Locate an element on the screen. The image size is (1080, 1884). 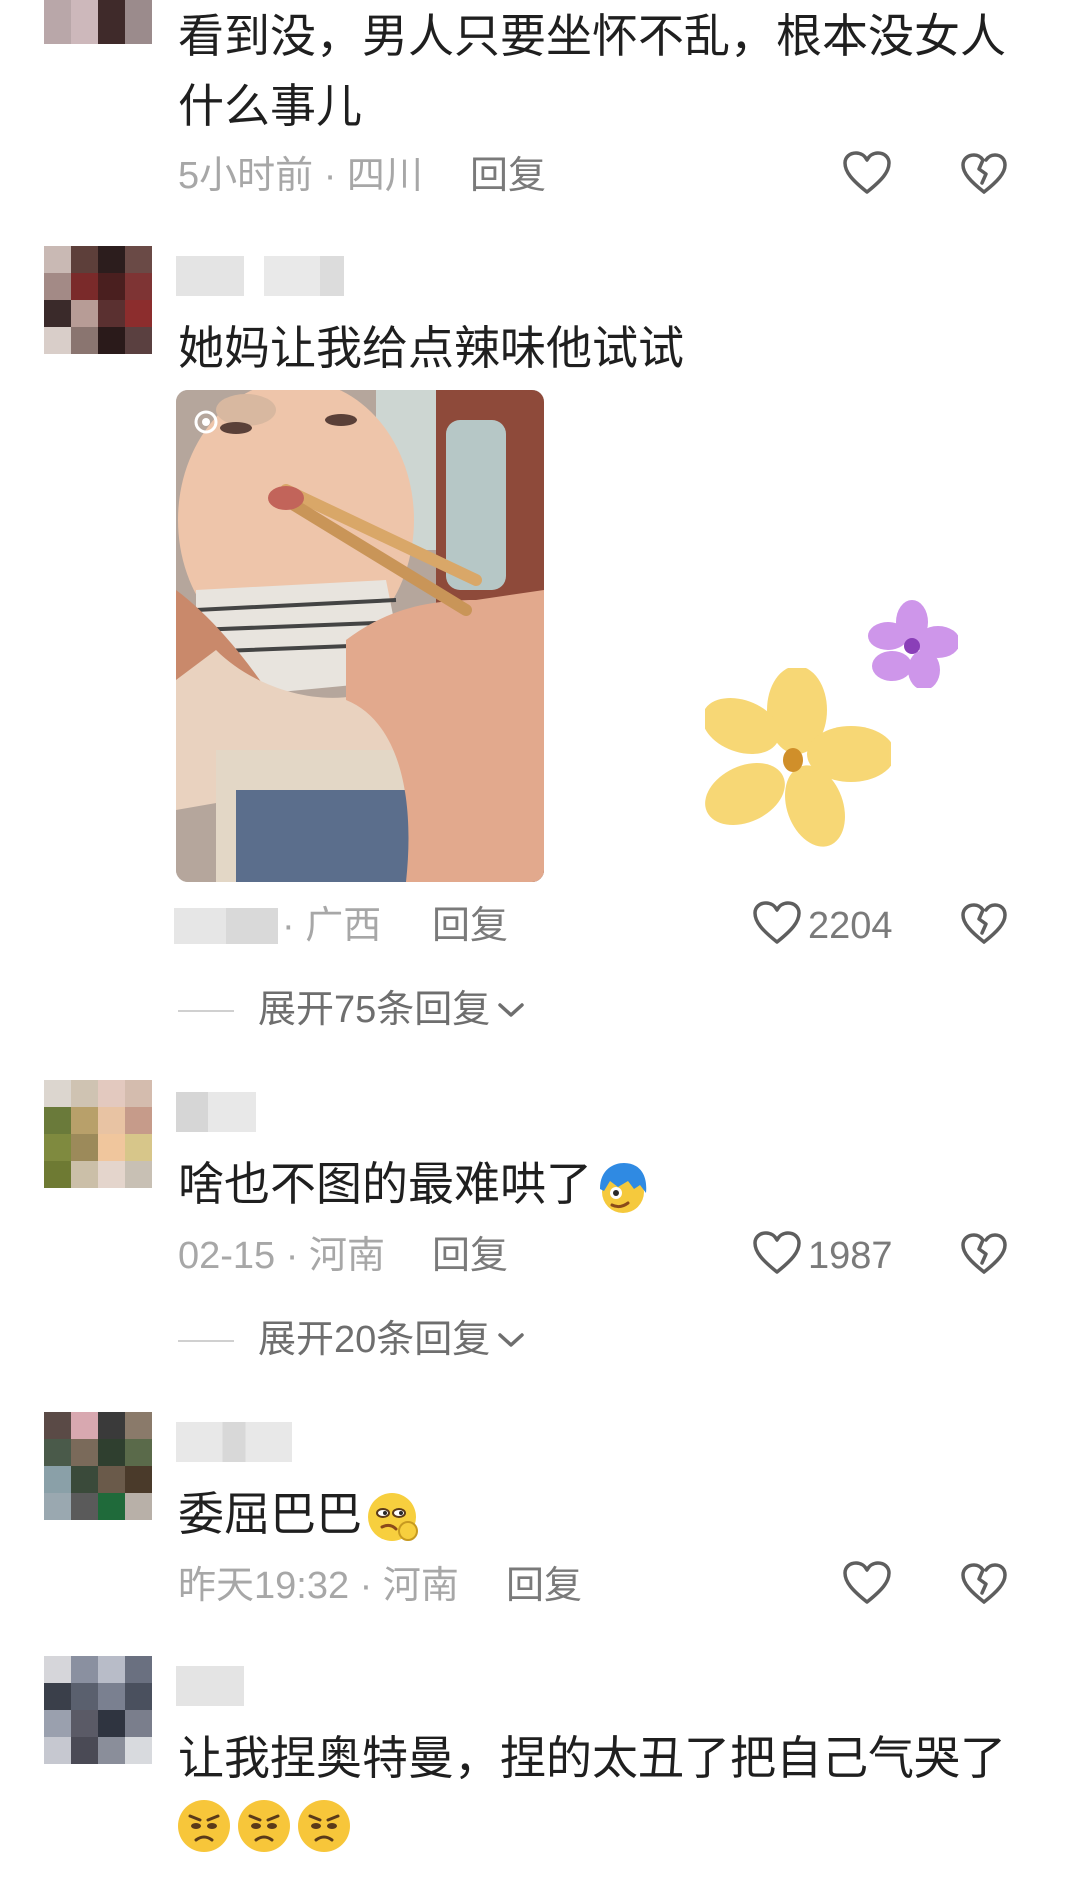
like-count: 1987 is located at coordinates (850, 1256).